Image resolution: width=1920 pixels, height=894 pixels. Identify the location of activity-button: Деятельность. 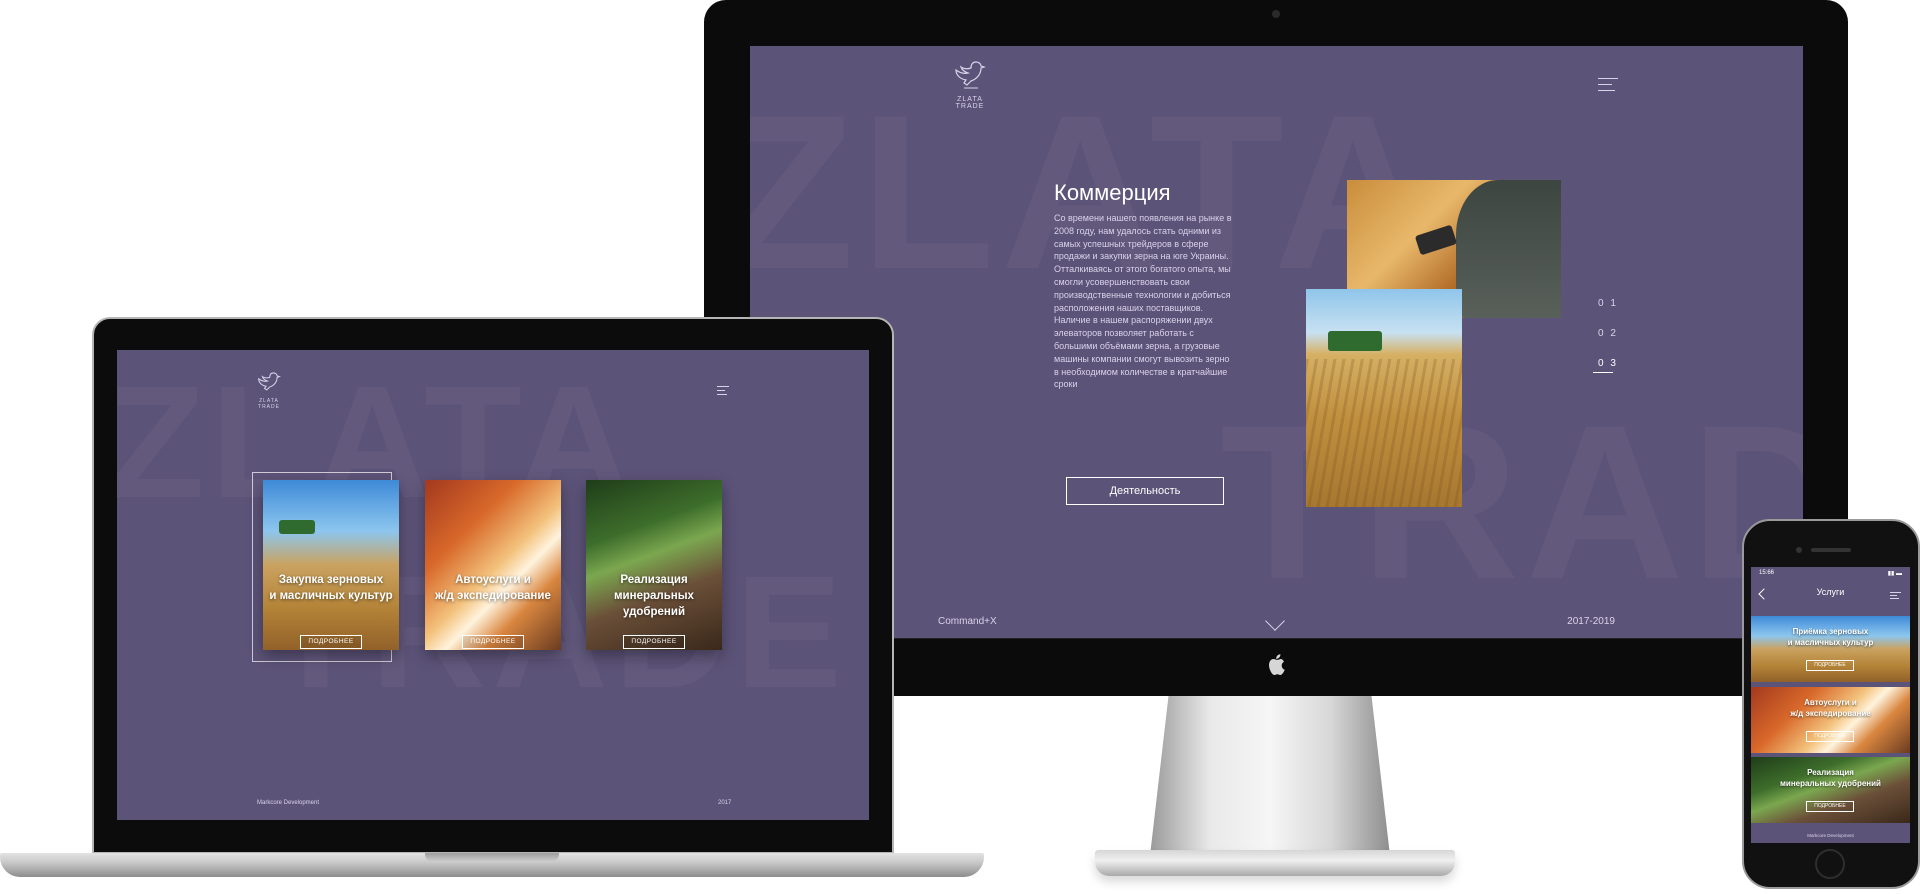
(1145, 491).